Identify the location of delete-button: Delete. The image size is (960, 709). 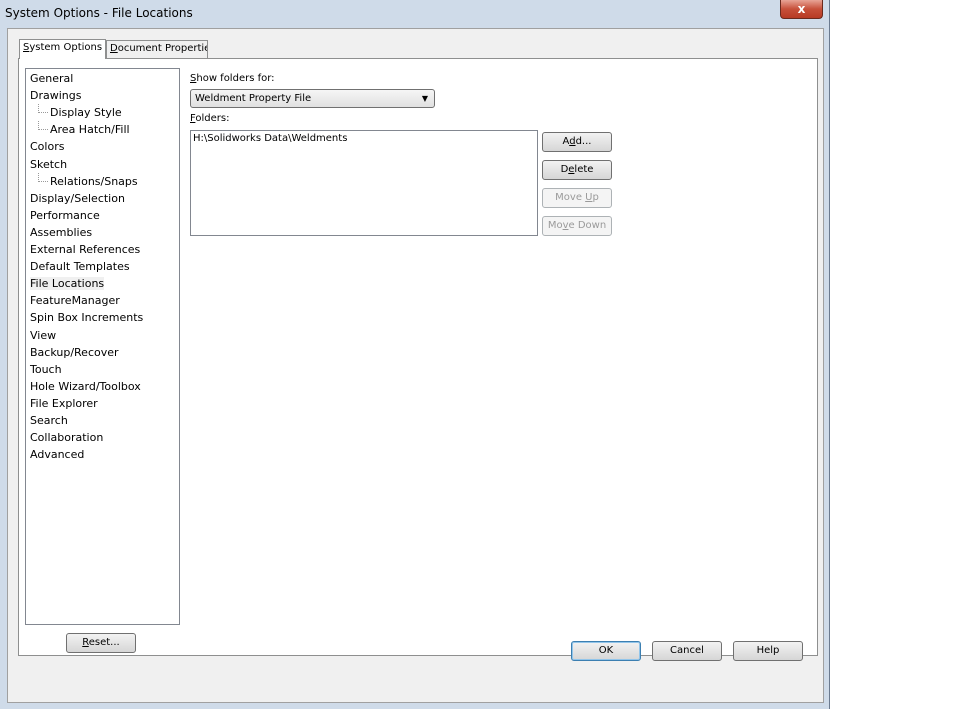
(577, 170).